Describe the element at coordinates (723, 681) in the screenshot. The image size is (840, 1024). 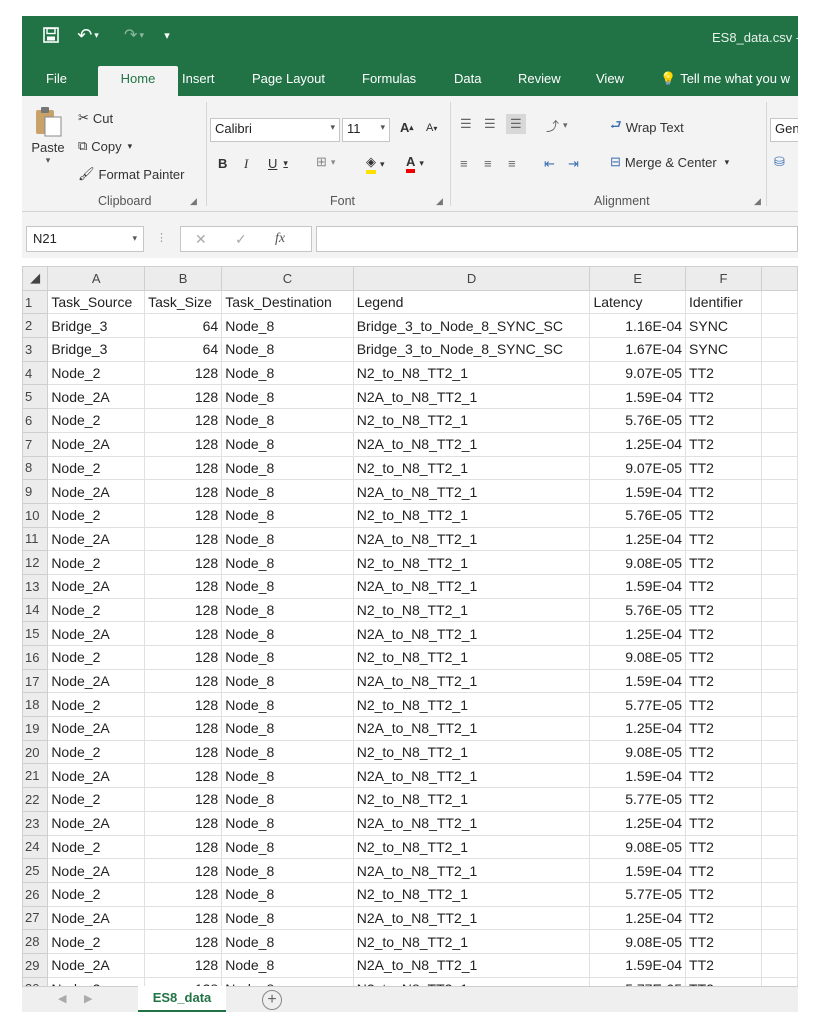
I see `cell-f17: TT2` at that location.